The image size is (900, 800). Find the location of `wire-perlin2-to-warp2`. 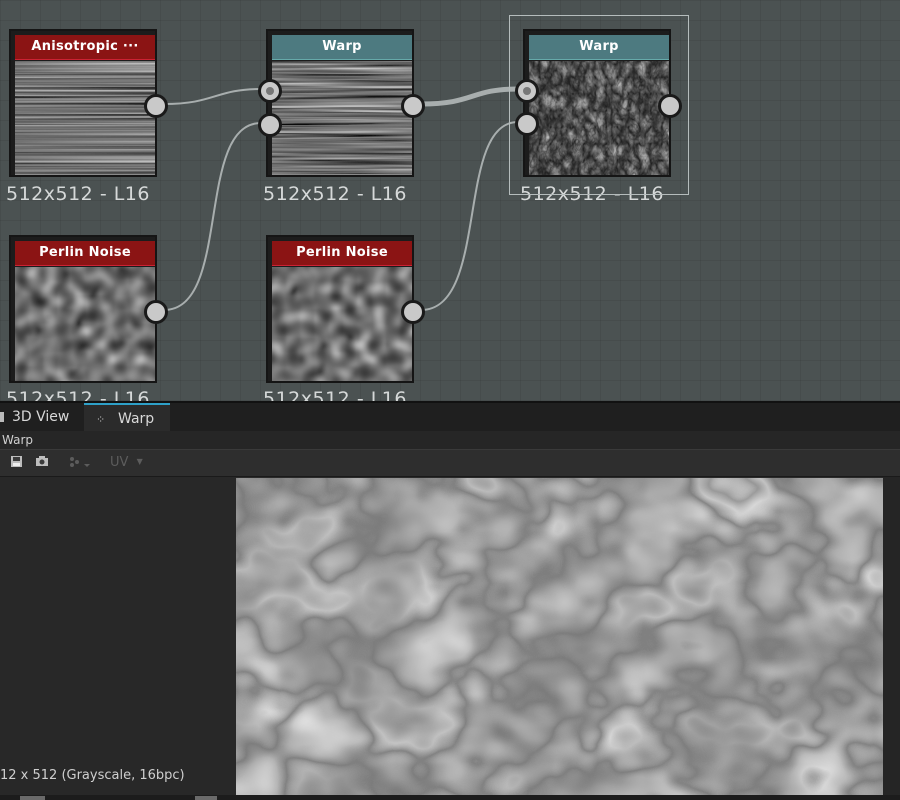

wire-perlin2-to-warp2 is located at coordinates (469, 216).